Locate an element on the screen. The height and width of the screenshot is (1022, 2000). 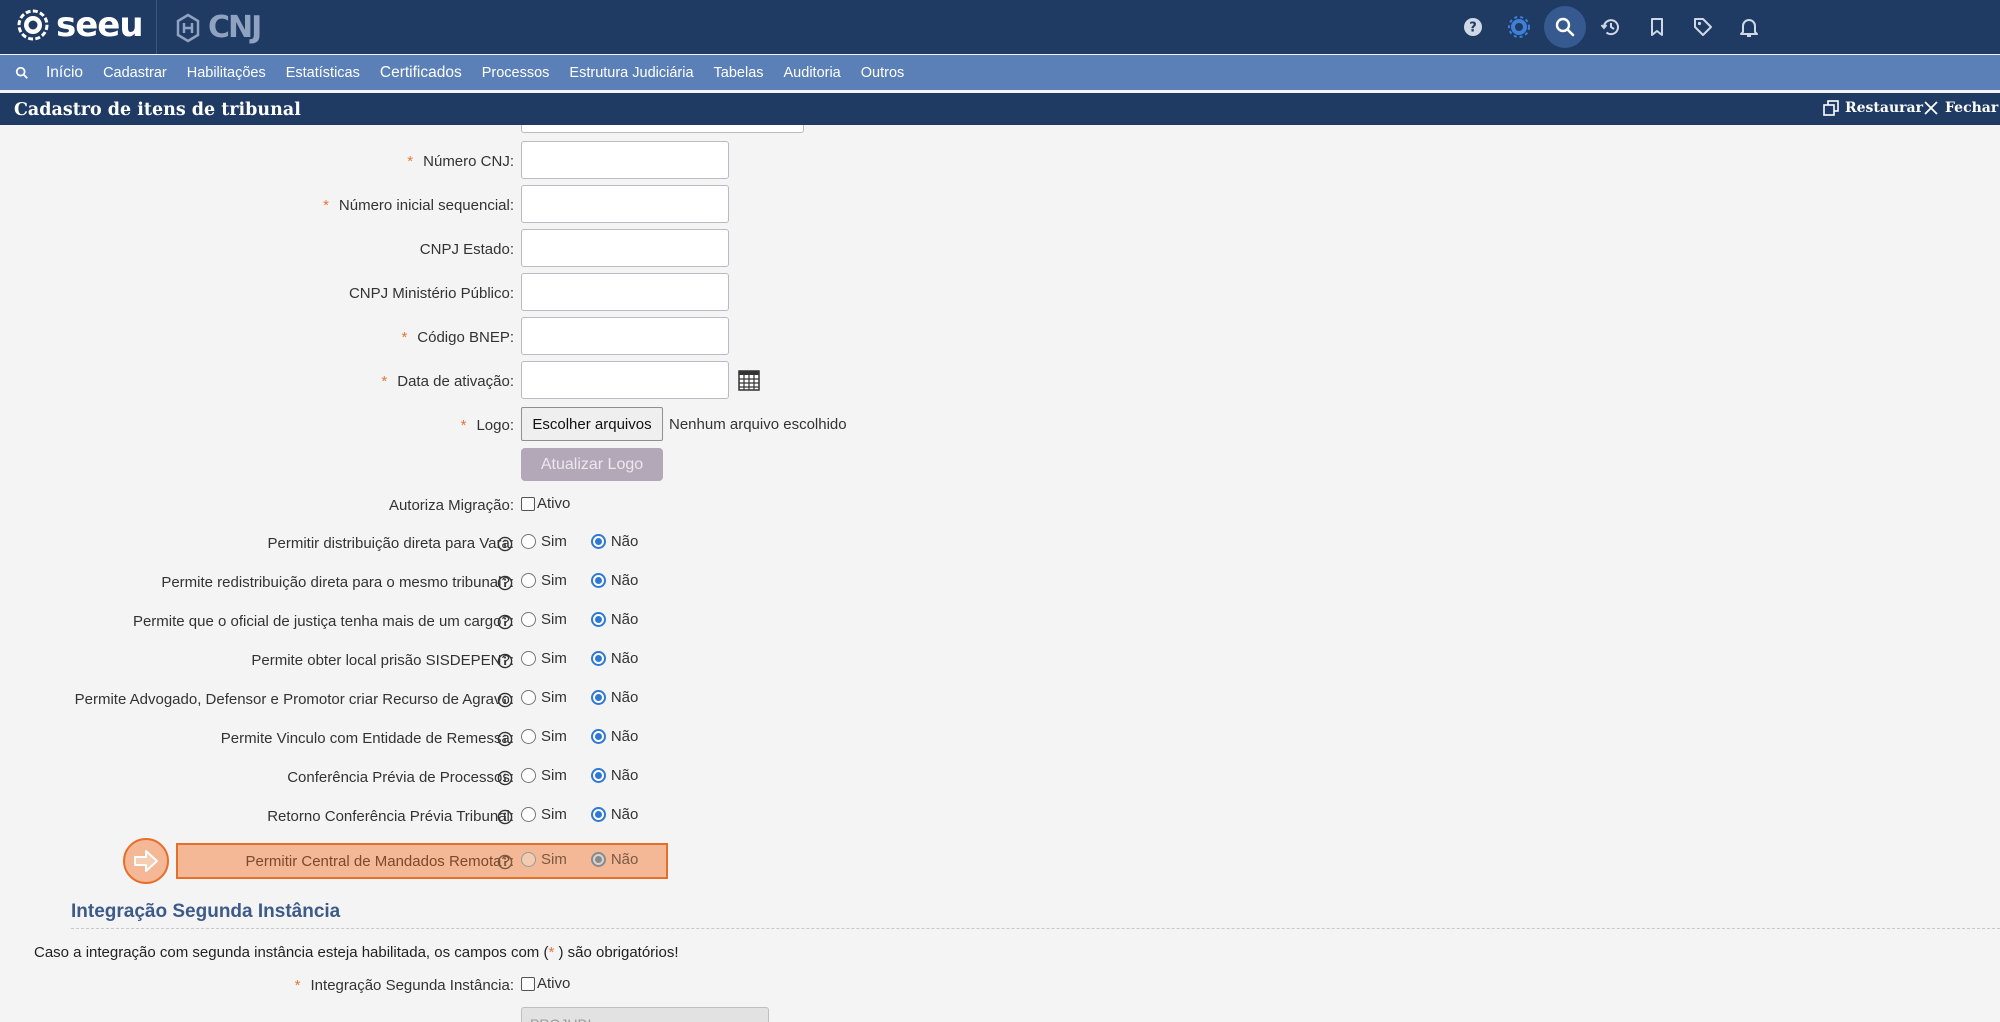
radio-label: Retorno Conferência Prévia Tribunal: is located at coordinates (390, 816).